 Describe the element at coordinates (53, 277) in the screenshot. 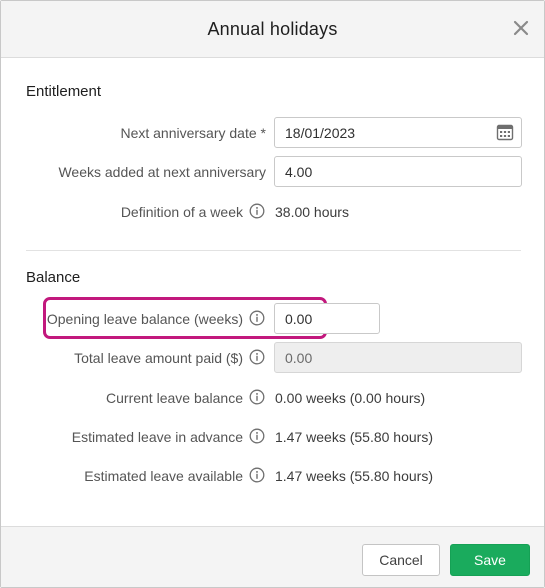

I see `balance-heading: Balance` at that location.